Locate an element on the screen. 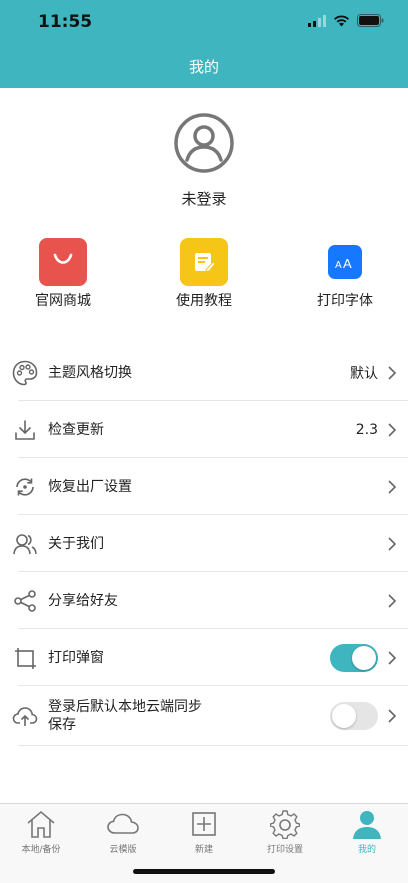  print-popup-toggle is located at coordinates (354, 657).